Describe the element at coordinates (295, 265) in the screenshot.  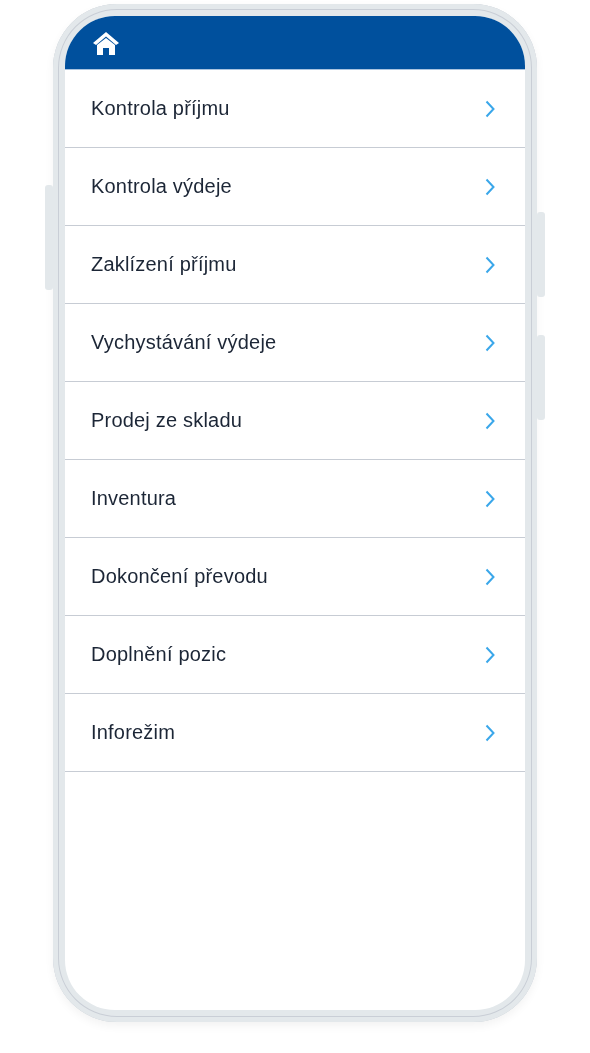
I see `menu-item: Zaklízení příjmu` at that location.